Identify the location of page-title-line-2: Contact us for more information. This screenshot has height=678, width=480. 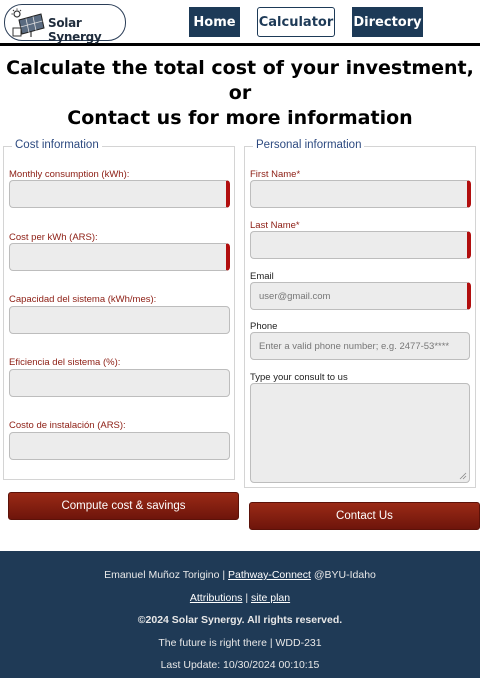
(240, 118).